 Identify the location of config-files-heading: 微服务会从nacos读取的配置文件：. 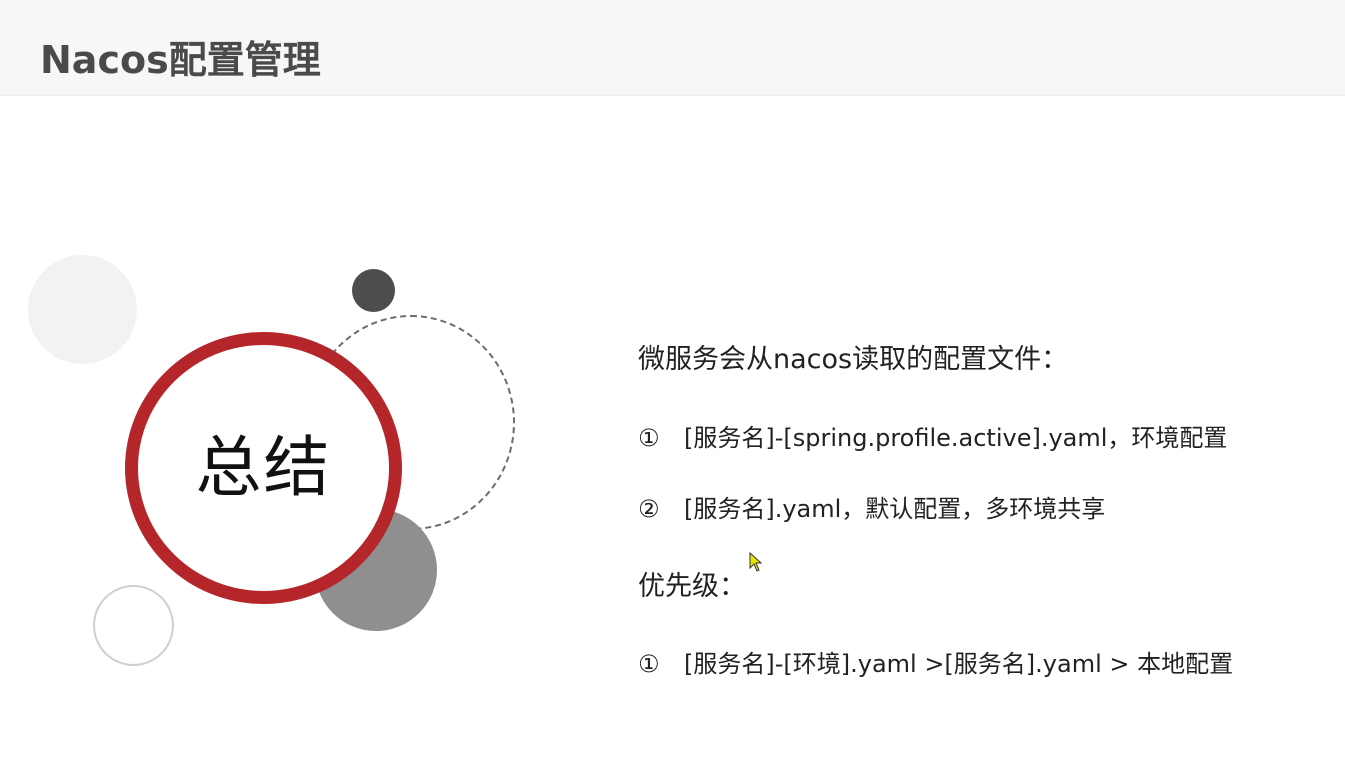
(853, 359).